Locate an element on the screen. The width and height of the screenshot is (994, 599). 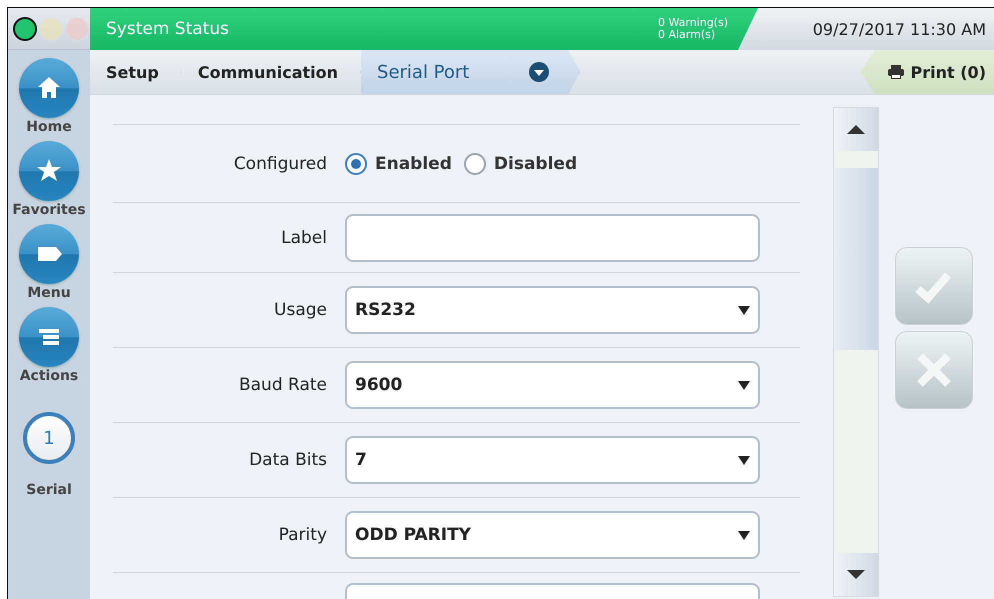
confirm-button is located at coordinates (934, 286).